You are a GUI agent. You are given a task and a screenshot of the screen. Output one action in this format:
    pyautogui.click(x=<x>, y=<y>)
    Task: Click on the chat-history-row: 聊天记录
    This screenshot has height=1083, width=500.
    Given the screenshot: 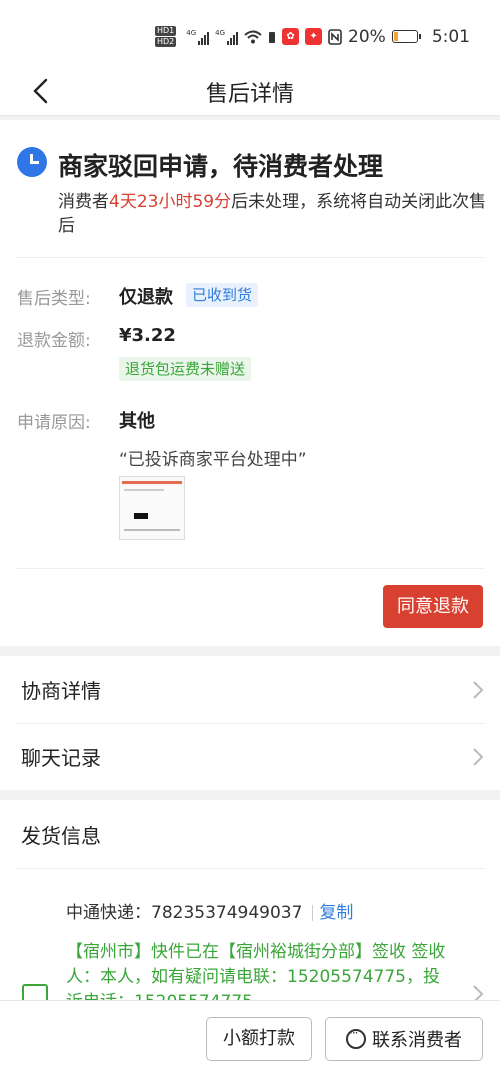 What is the action you would take?
    pyautogui.click(x=250, y=756)
    